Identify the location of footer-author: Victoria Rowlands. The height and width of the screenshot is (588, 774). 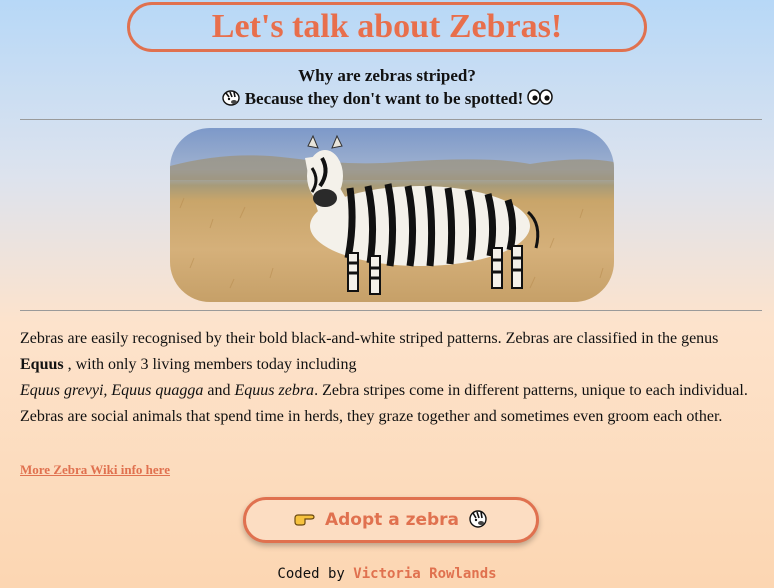
(425, 574).